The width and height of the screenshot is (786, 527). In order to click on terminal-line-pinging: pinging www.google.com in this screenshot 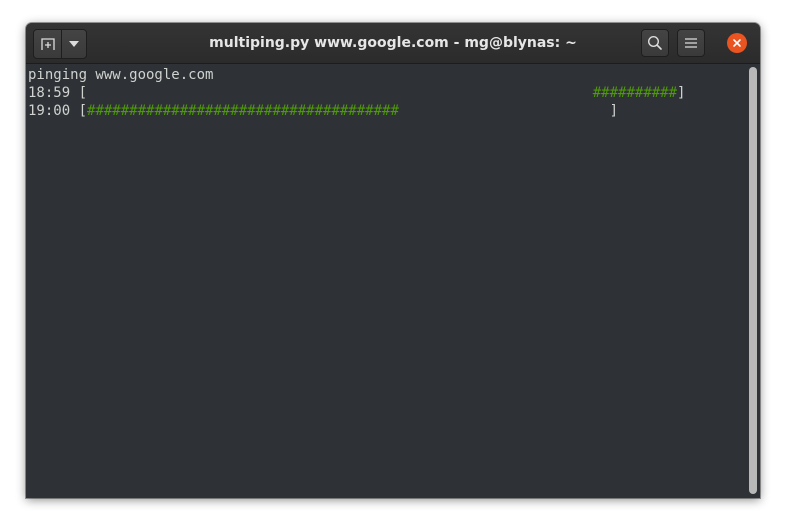, I will do `click(121, 75)`.